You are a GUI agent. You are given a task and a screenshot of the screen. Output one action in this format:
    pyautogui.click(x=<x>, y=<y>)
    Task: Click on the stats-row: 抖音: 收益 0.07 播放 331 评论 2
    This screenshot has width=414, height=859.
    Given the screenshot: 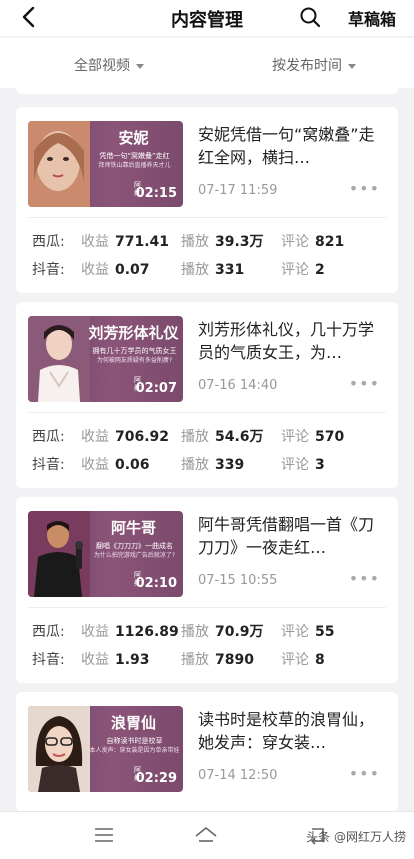 What is the action you would take?
    pyautogui.click(x=209, y=269)
    